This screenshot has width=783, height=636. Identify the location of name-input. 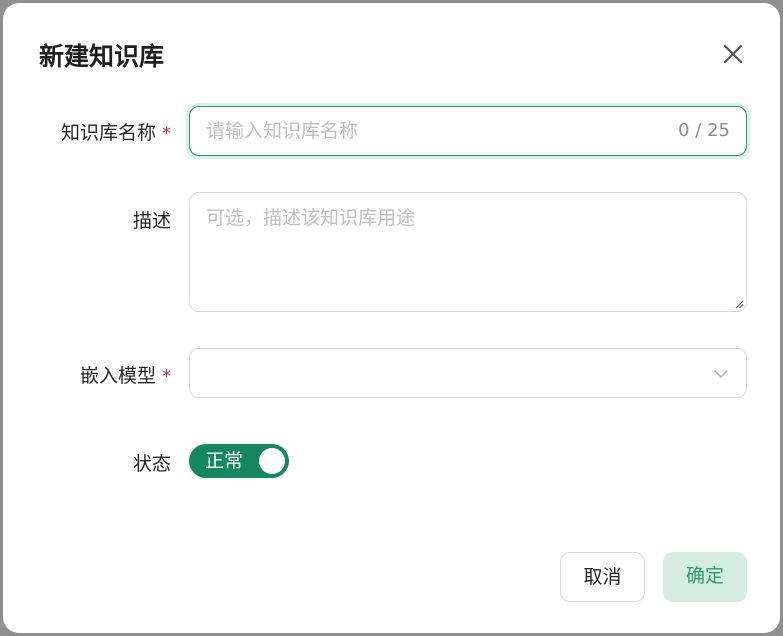
(426, 130).